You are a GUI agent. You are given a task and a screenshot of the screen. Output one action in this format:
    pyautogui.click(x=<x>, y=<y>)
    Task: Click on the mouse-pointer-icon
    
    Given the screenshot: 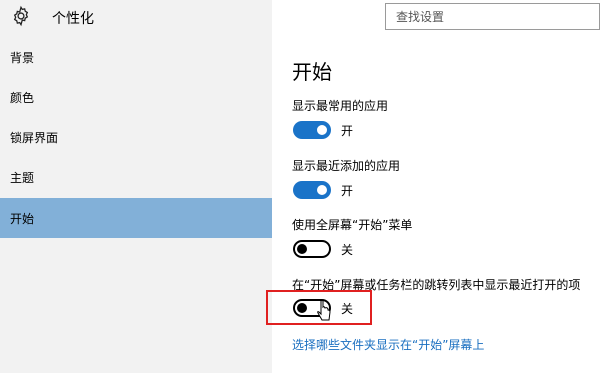 What is the action you would take?
    pyautogui.click(x=324, y=310)
    